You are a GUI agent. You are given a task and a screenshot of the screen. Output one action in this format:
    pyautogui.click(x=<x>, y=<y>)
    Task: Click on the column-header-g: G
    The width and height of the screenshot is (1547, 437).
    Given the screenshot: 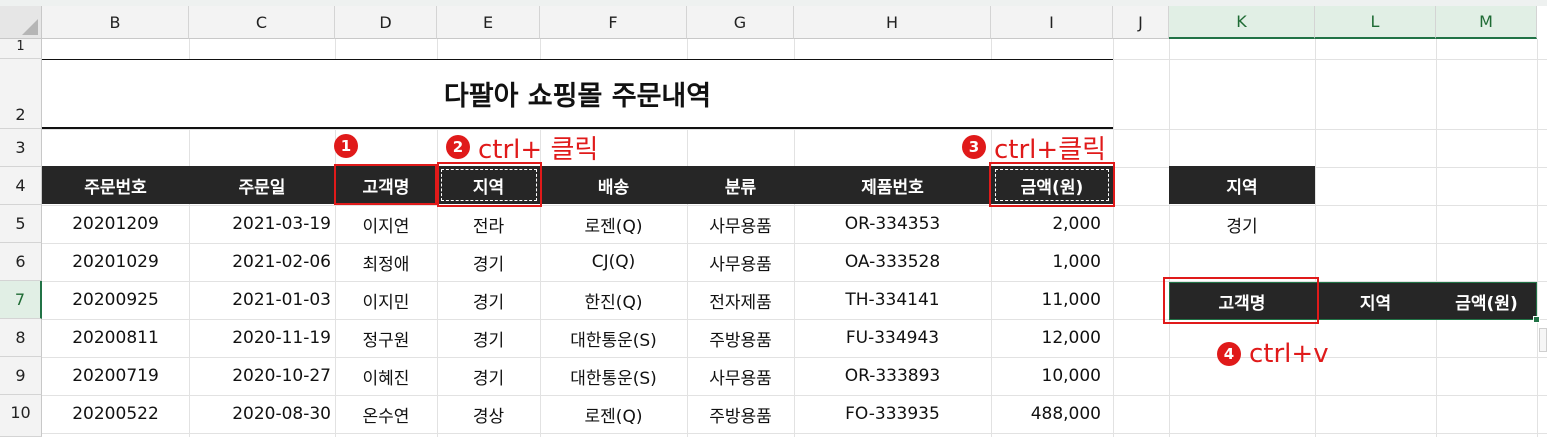 What is the action you would take?
    pyautogui.click(x=740, y=22)
    